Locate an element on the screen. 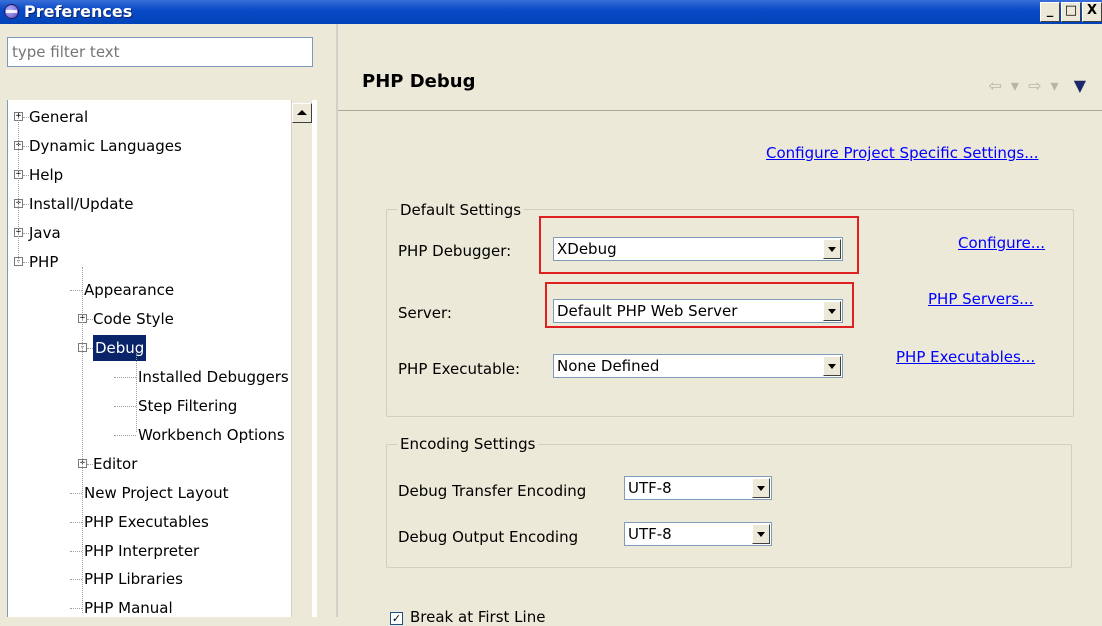 This screenshot has width=1102, height=626. window-title: Preferences is located at coordinates (78, 11).